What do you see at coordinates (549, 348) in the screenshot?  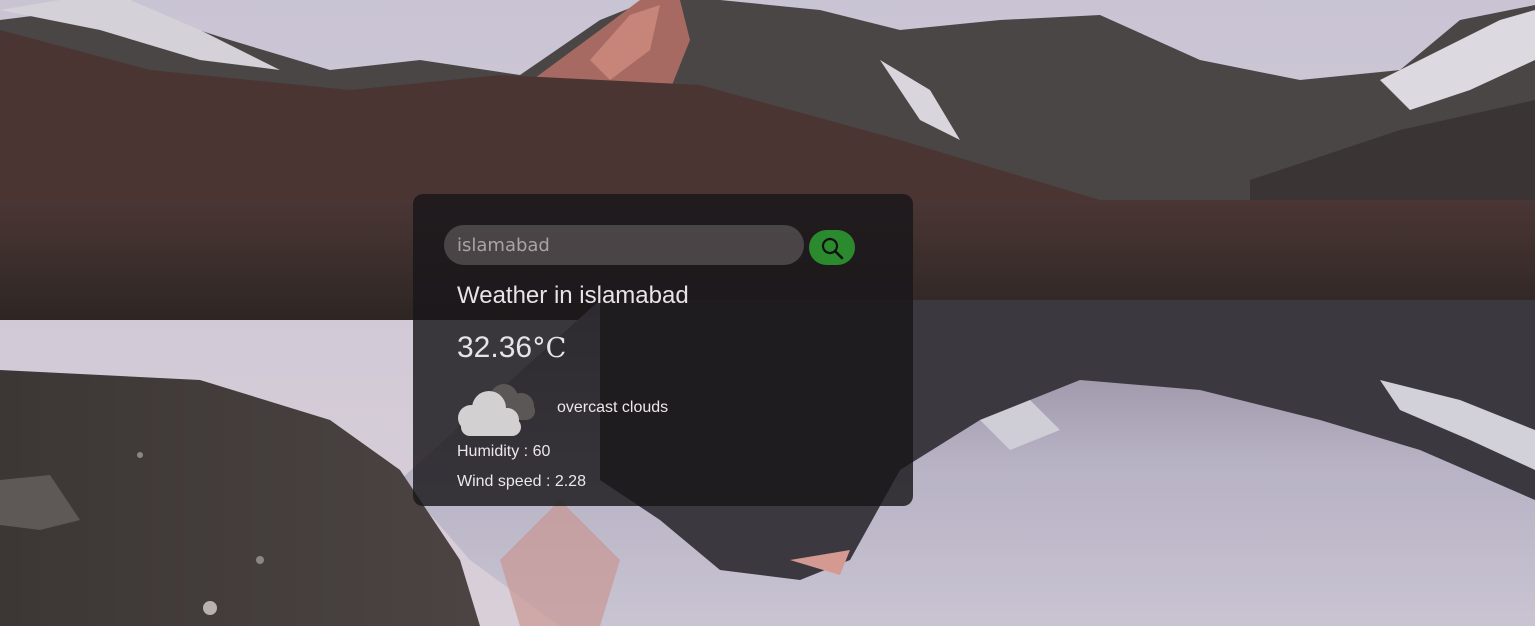 I see `temperature-unit: °C` at bounding box center [549, 348].